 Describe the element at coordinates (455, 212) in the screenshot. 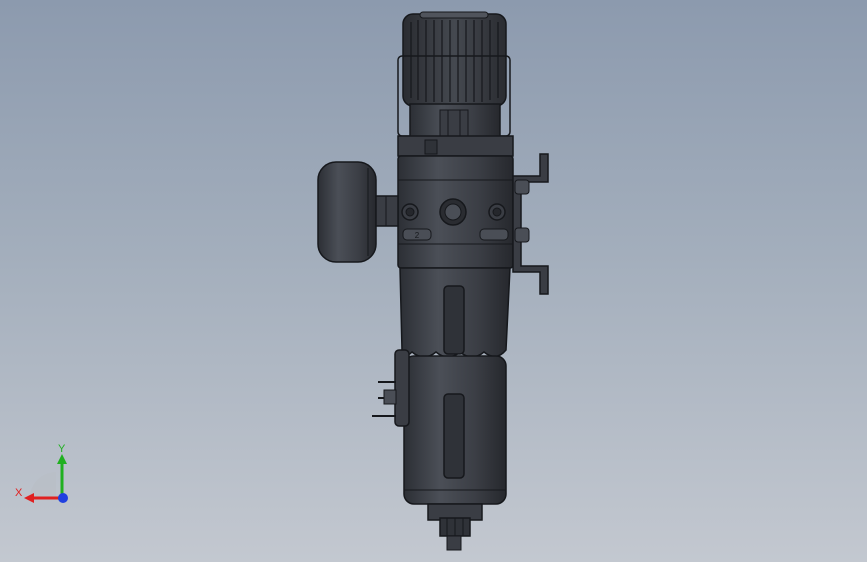

I see `regulator-body: 2` at that location.